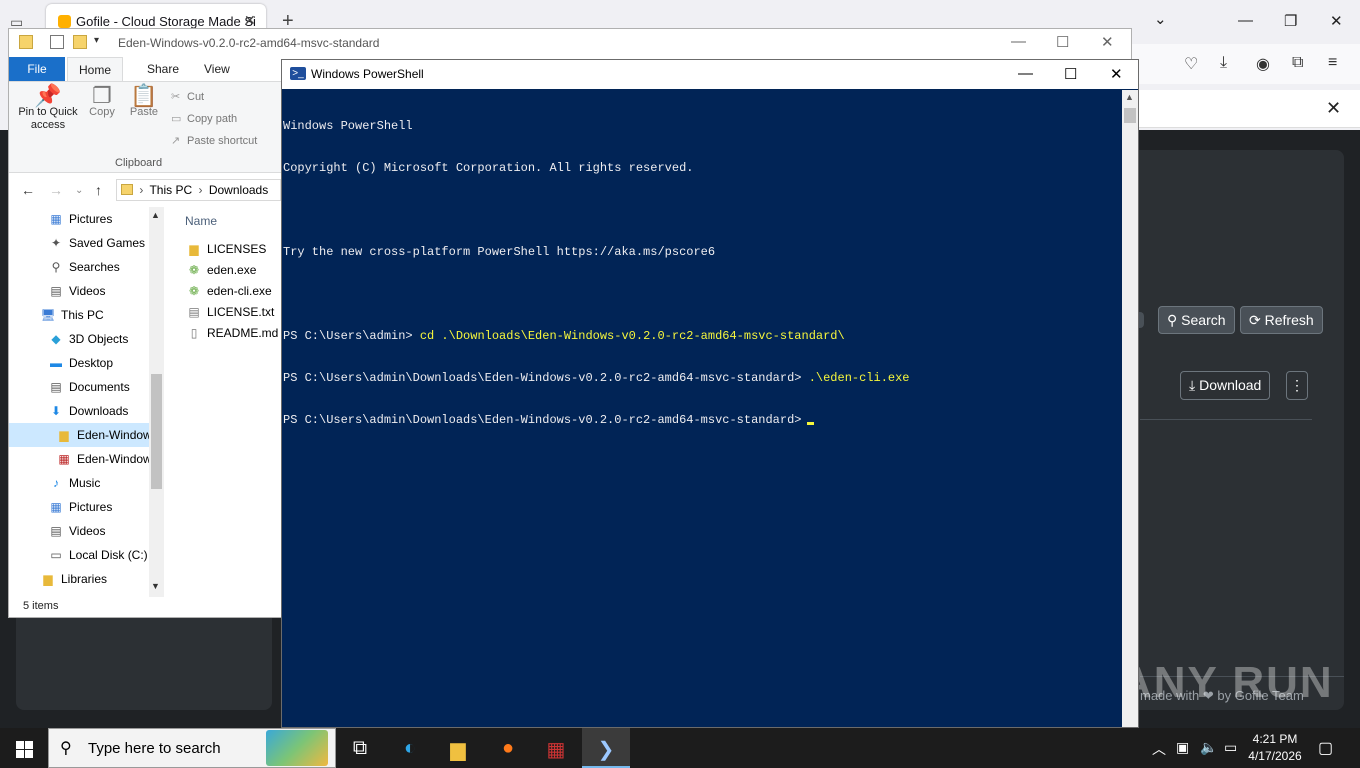 This screenshot has height=768, width=1360. What do you see at coordinates (556, 748) in the screenshot?
I see `winrar-icon: ▦` at bounding box center [556, 748].